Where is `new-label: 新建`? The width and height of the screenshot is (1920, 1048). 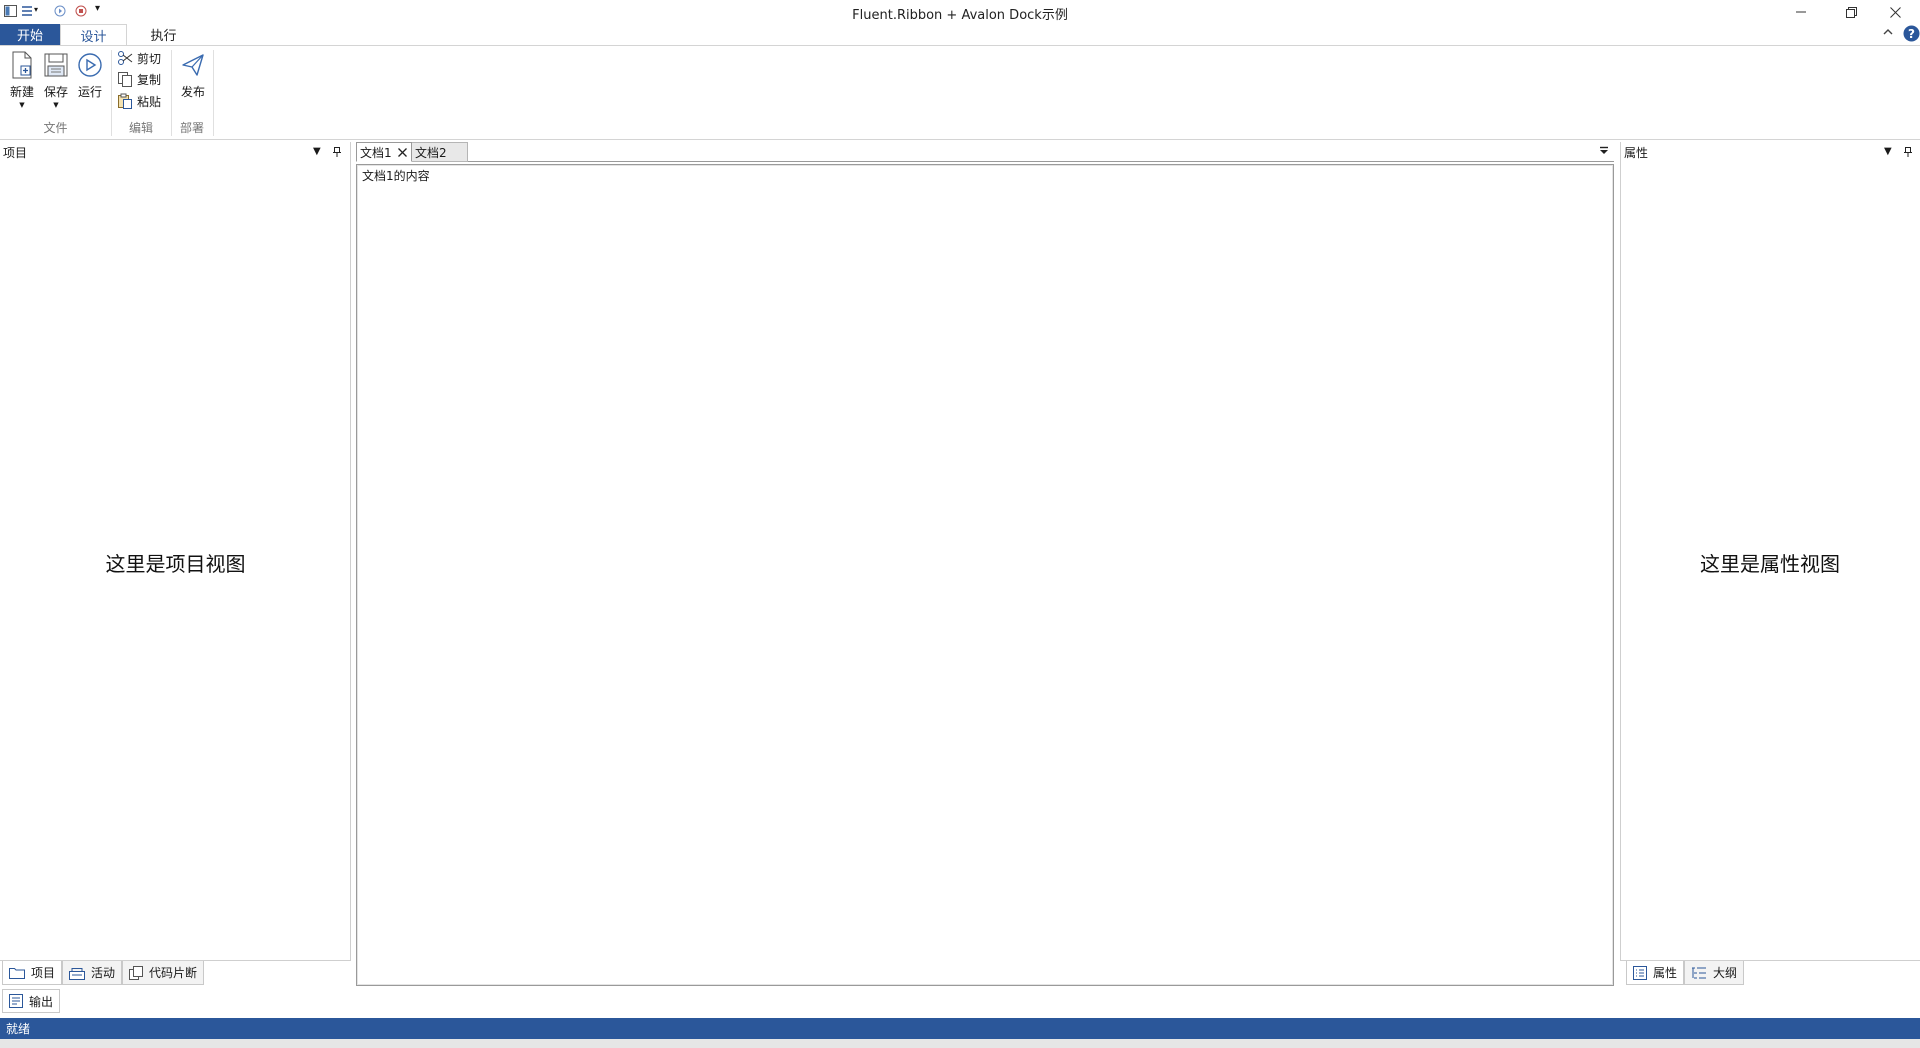
new-label: 新建 is located at coordinates (21, 92).